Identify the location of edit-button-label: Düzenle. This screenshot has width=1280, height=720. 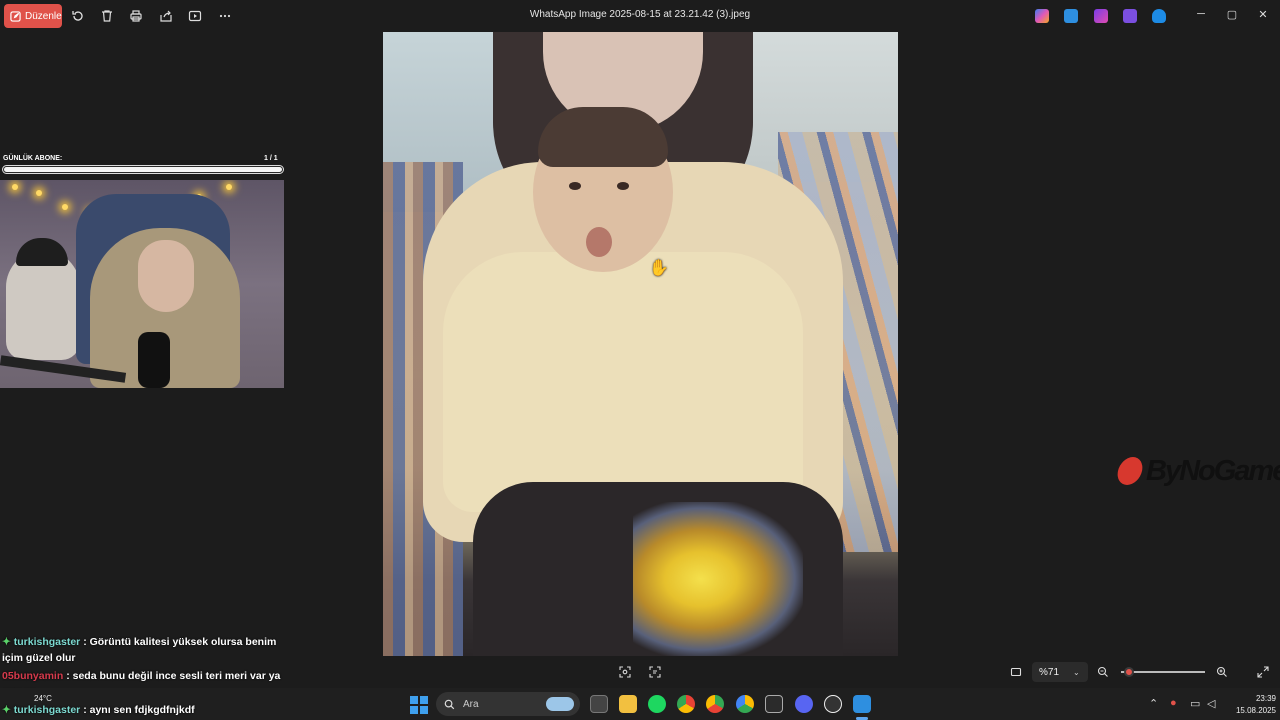
(43, 16).